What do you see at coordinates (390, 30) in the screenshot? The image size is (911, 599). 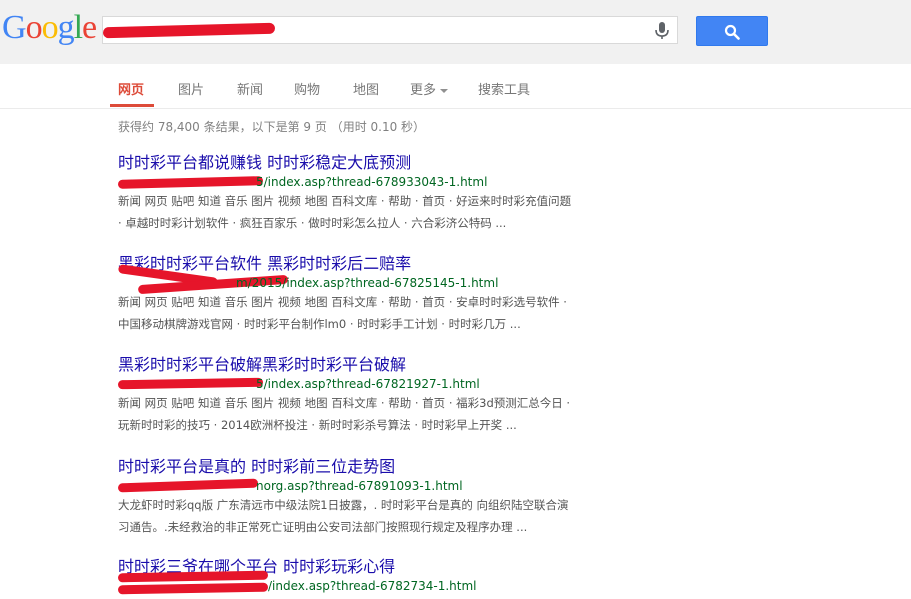 I see `search-input` at bounding box center [390, 30].